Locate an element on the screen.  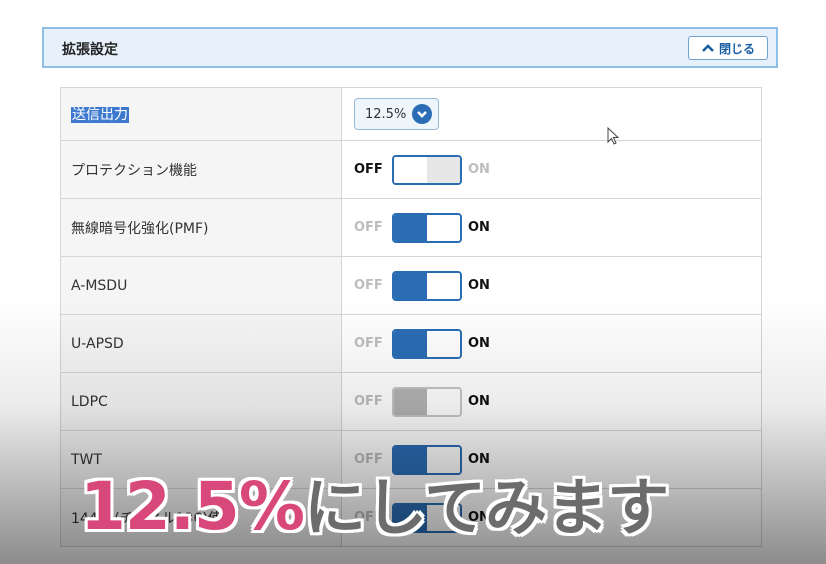
row-label: 無線暗号化強化(PMF) is located at coordinates (140, 228).